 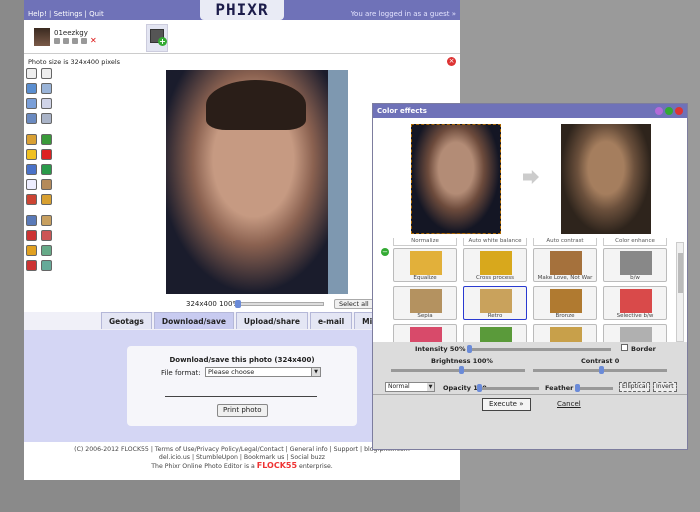 I want to click on effect-tile: Bronze, so click(x=565, y=303).